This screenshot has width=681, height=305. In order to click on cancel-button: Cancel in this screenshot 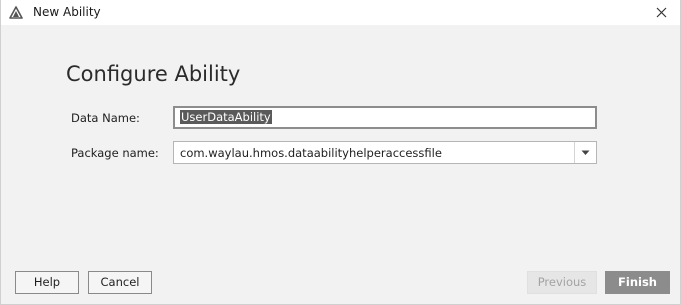, I will do `click(120, 282)`.